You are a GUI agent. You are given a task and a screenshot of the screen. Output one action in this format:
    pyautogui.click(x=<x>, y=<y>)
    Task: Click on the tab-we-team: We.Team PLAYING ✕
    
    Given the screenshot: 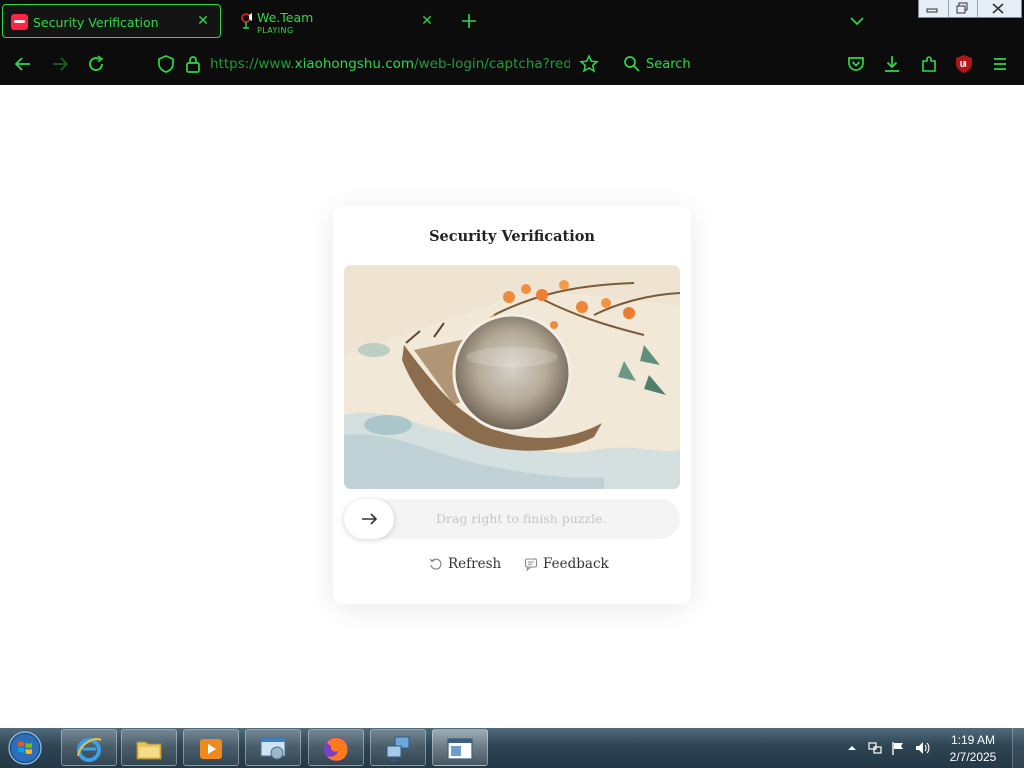 What is the action you would take?
    pyautogui.click(x=337, y=21)
    